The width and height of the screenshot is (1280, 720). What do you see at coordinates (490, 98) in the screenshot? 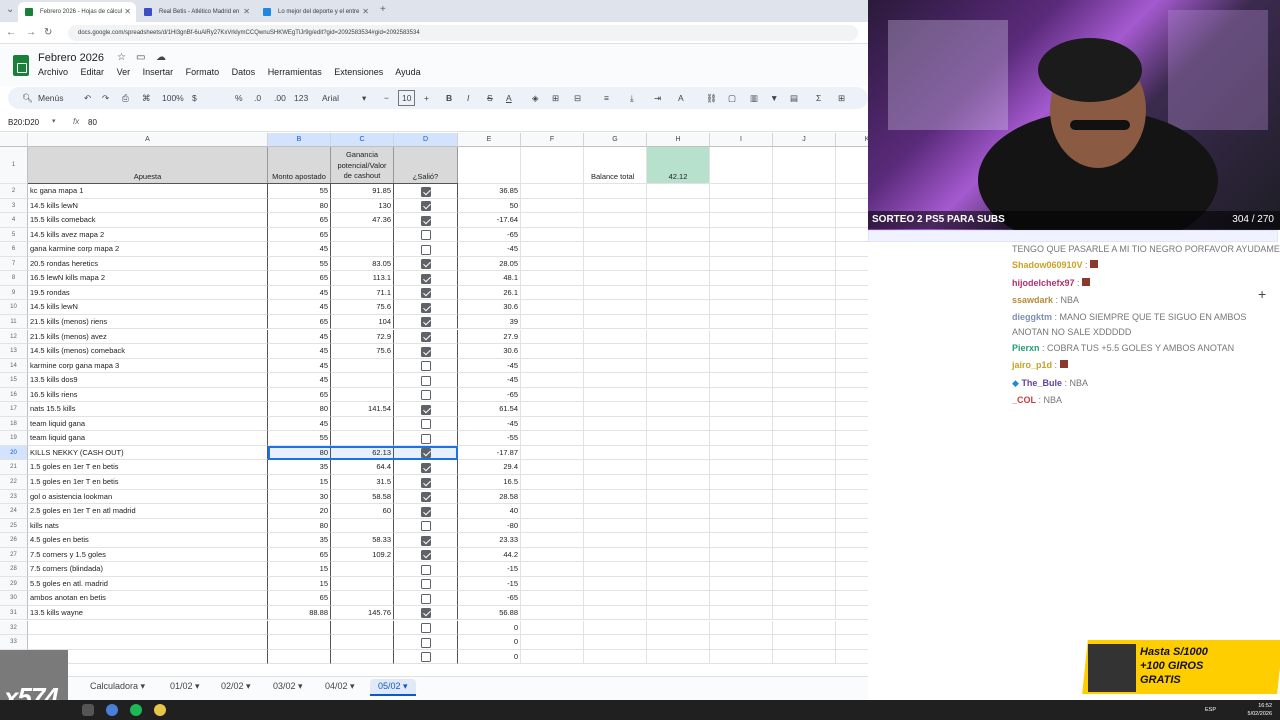
I see `strikethrough-icon: S` at bounding box center [490, 98].